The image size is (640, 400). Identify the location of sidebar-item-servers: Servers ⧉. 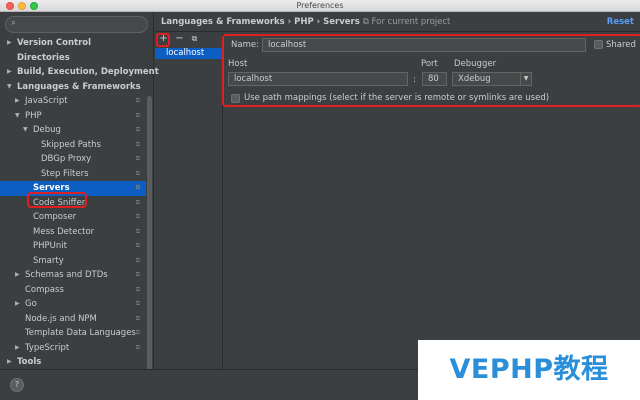
(73, 188).